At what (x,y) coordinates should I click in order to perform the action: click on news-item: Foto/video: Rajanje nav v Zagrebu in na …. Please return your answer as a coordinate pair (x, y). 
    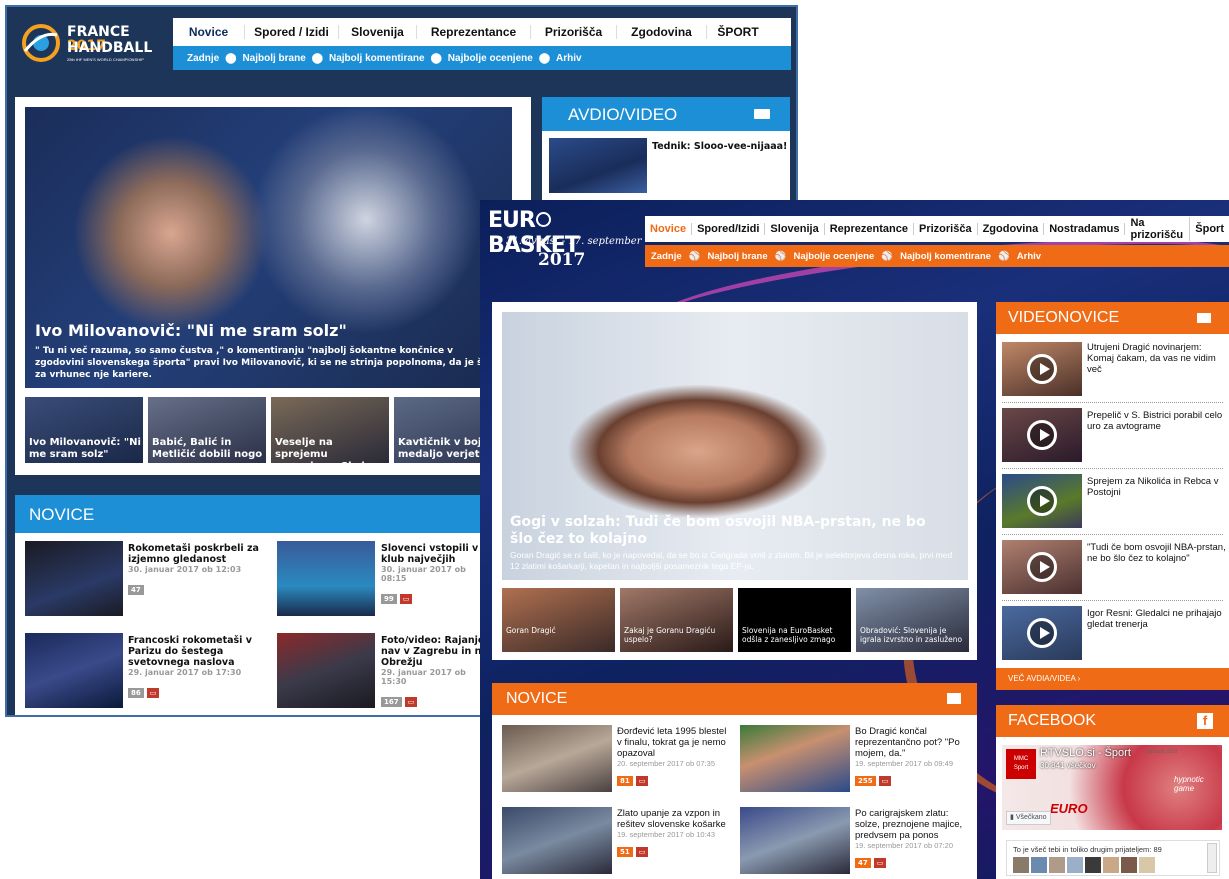
    Looking at the image, I should click on (436, 672).